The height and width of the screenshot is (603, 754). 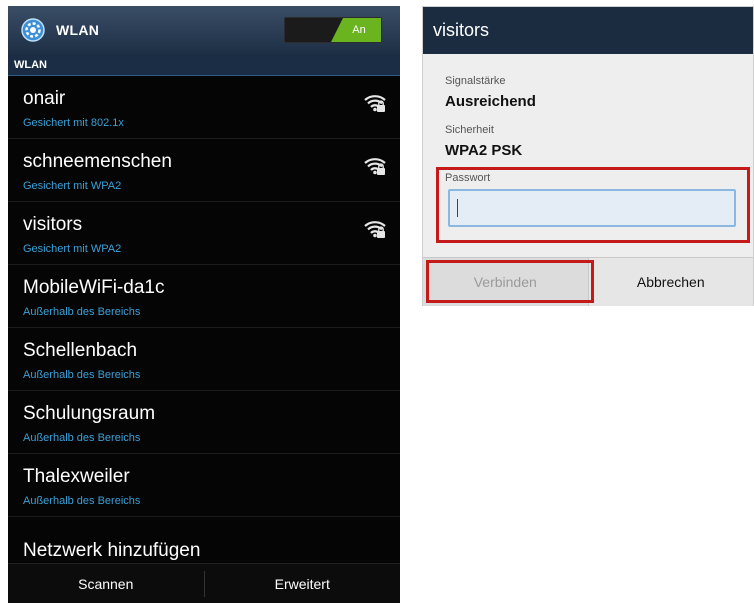 What do you see at coordinates (204, 422) in the screenshot?
I see `network-item: Schulungsraum Außerhalb des Bereichs` at bounding box center [204, 422].